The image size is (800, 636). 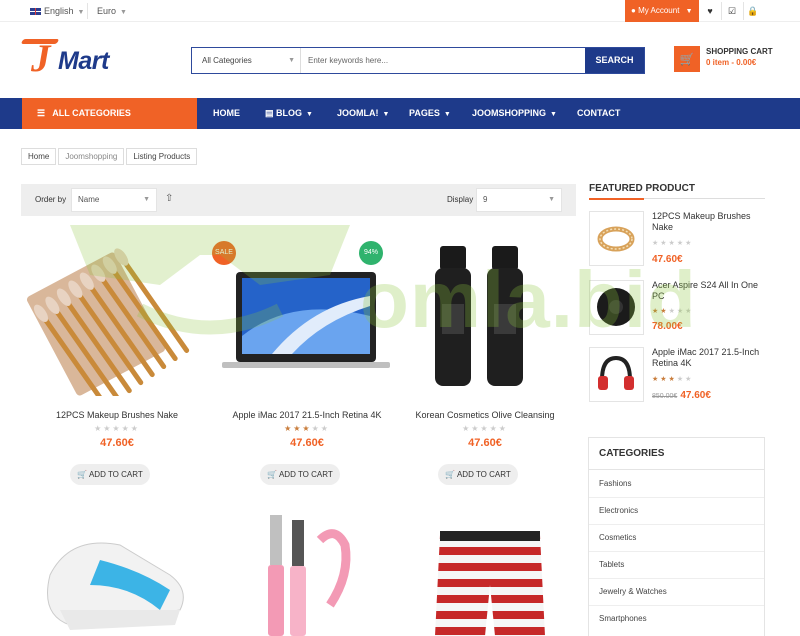 What do you see at coordinates (443, 60) in the screenshot?
I see `search-input` at bounding box center [443, 60].